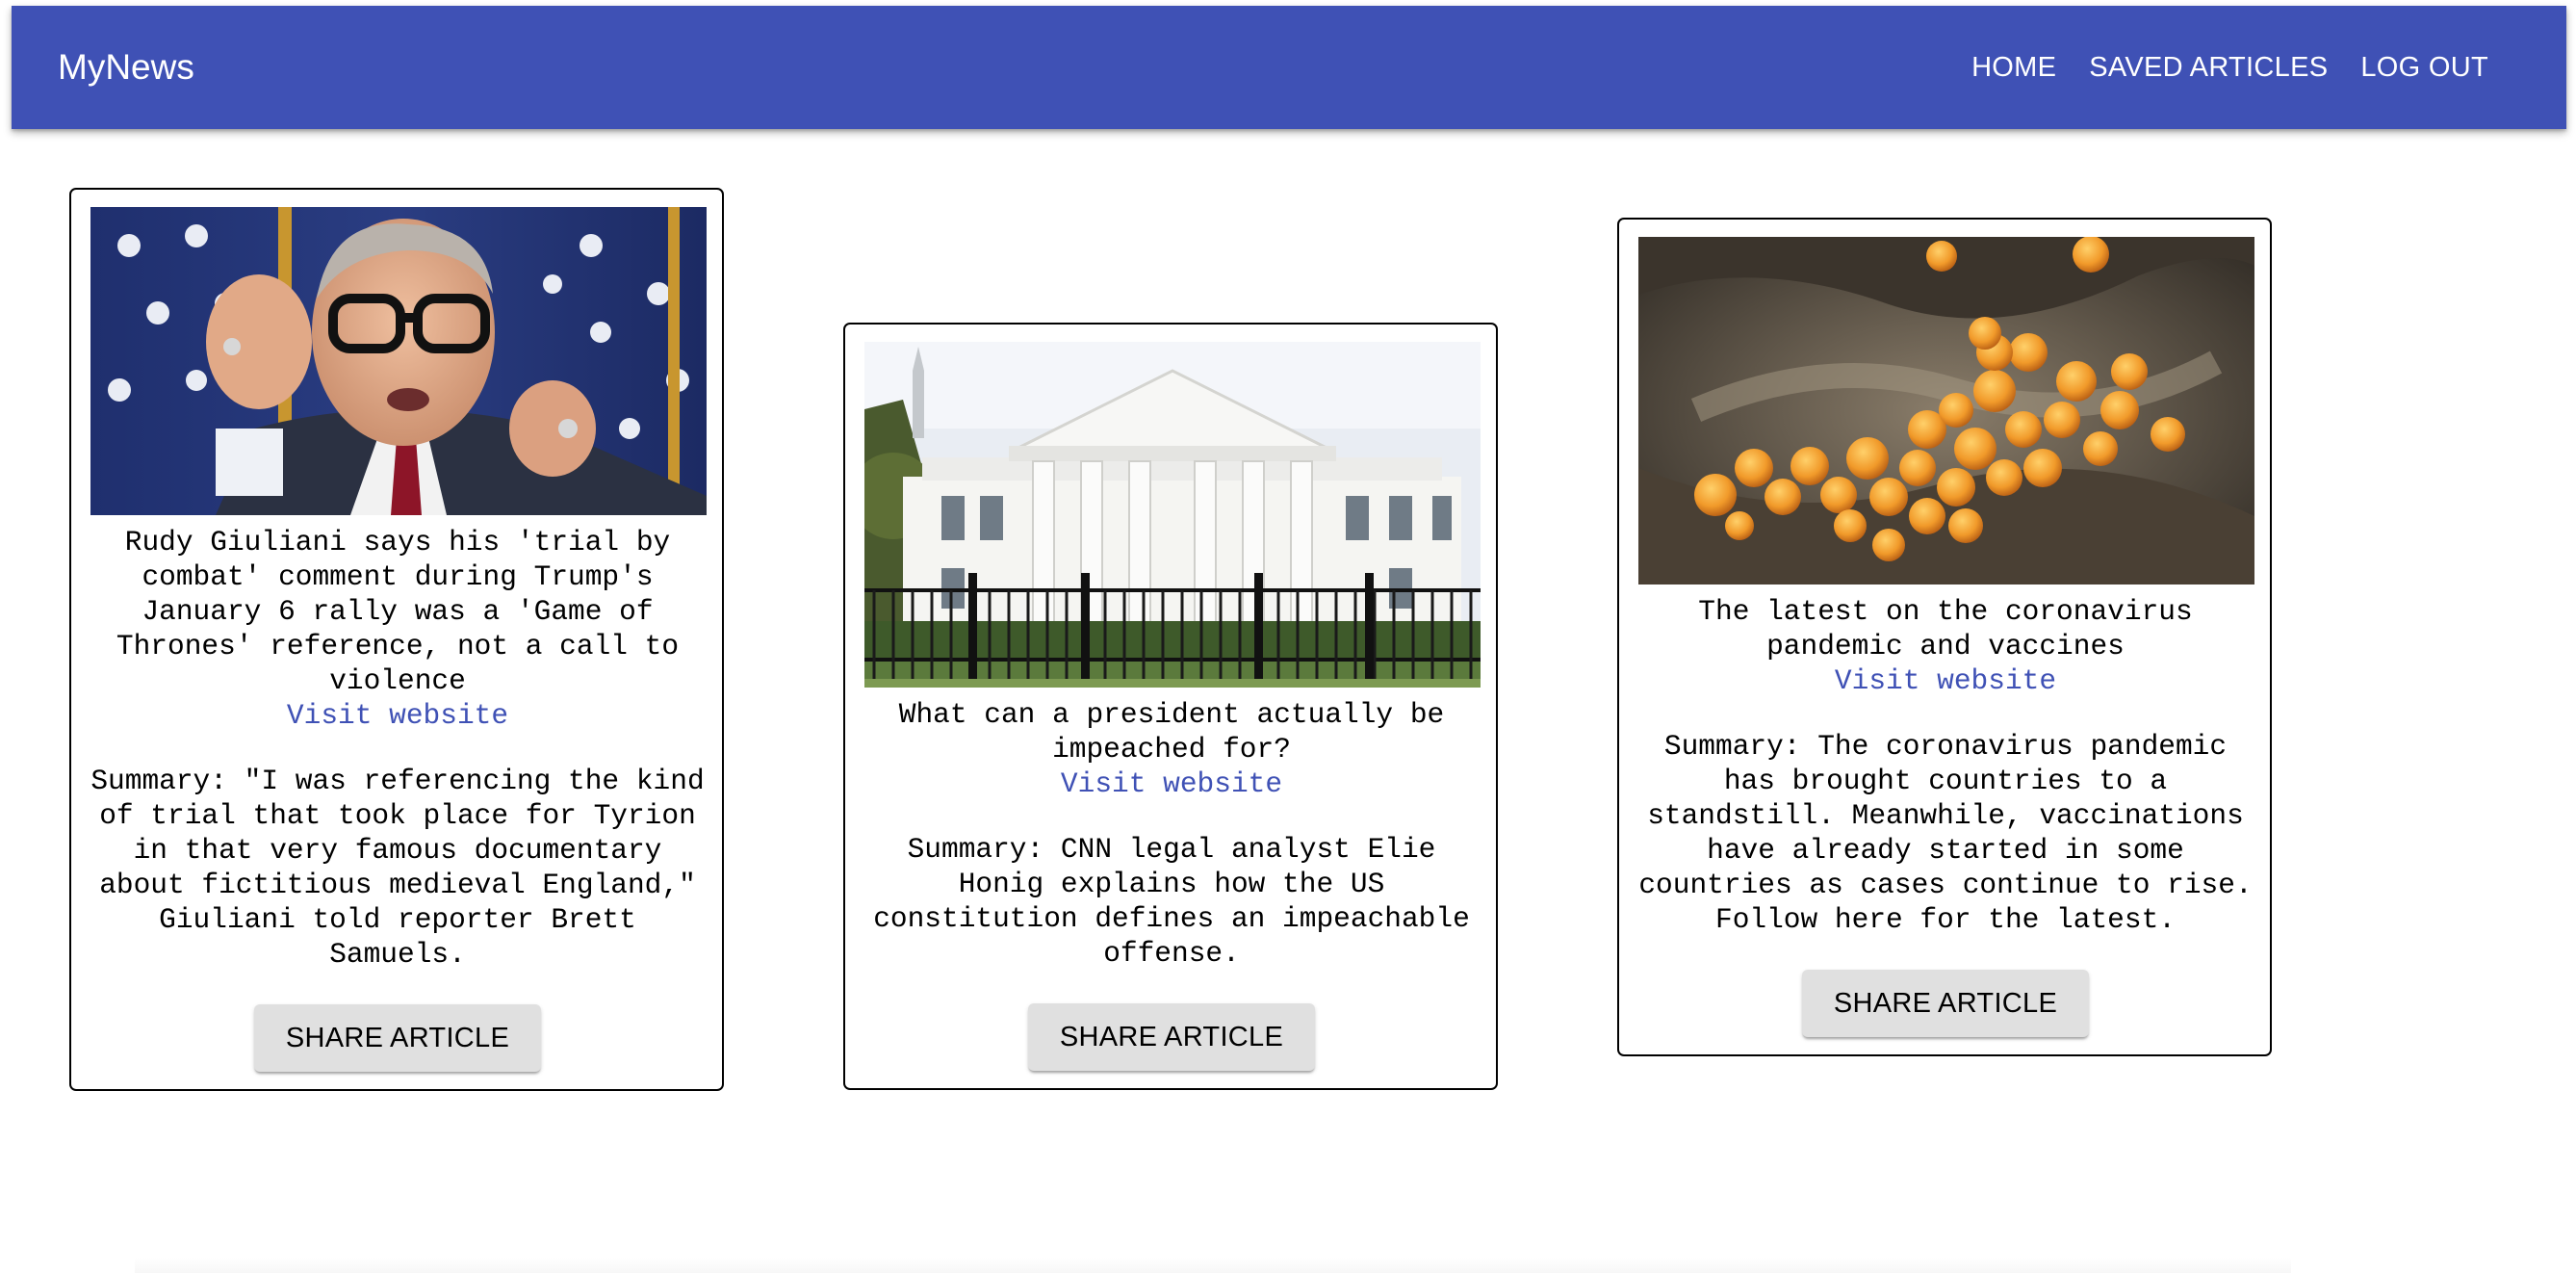 The height and width of the screenshot is (1273, 2576). Describe the element at coordinates (2208, 68) in the screenshot. I see `nav-saved-articles: SAVED ARTICLES` at that location.